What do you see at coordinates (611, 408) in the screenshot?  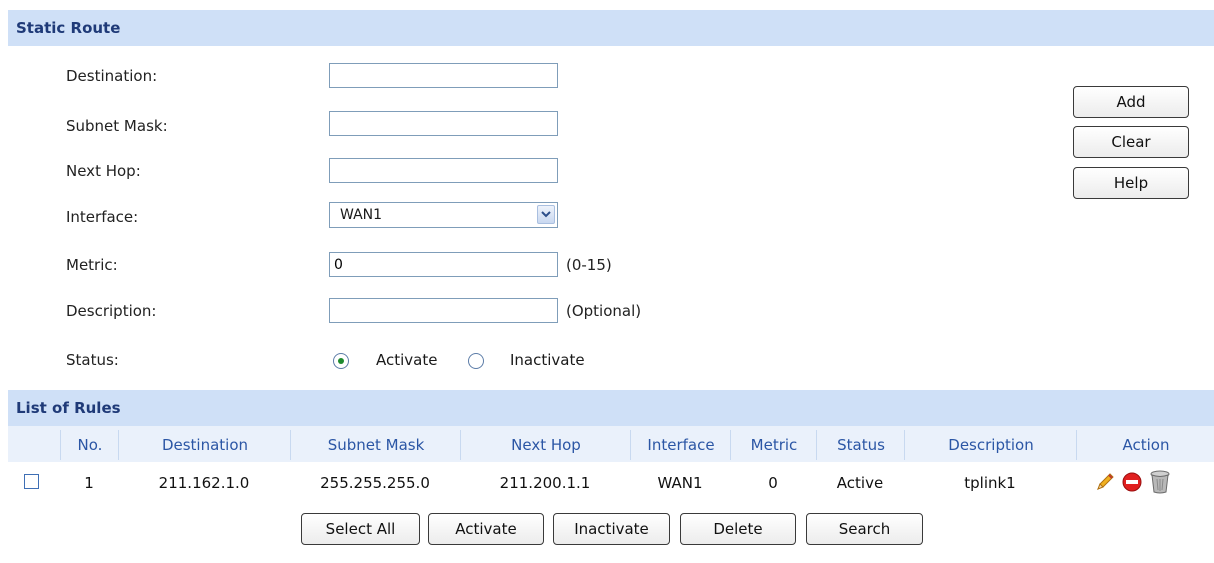 I see `rules-header: List of Rules` at bounding box center [611, 408].